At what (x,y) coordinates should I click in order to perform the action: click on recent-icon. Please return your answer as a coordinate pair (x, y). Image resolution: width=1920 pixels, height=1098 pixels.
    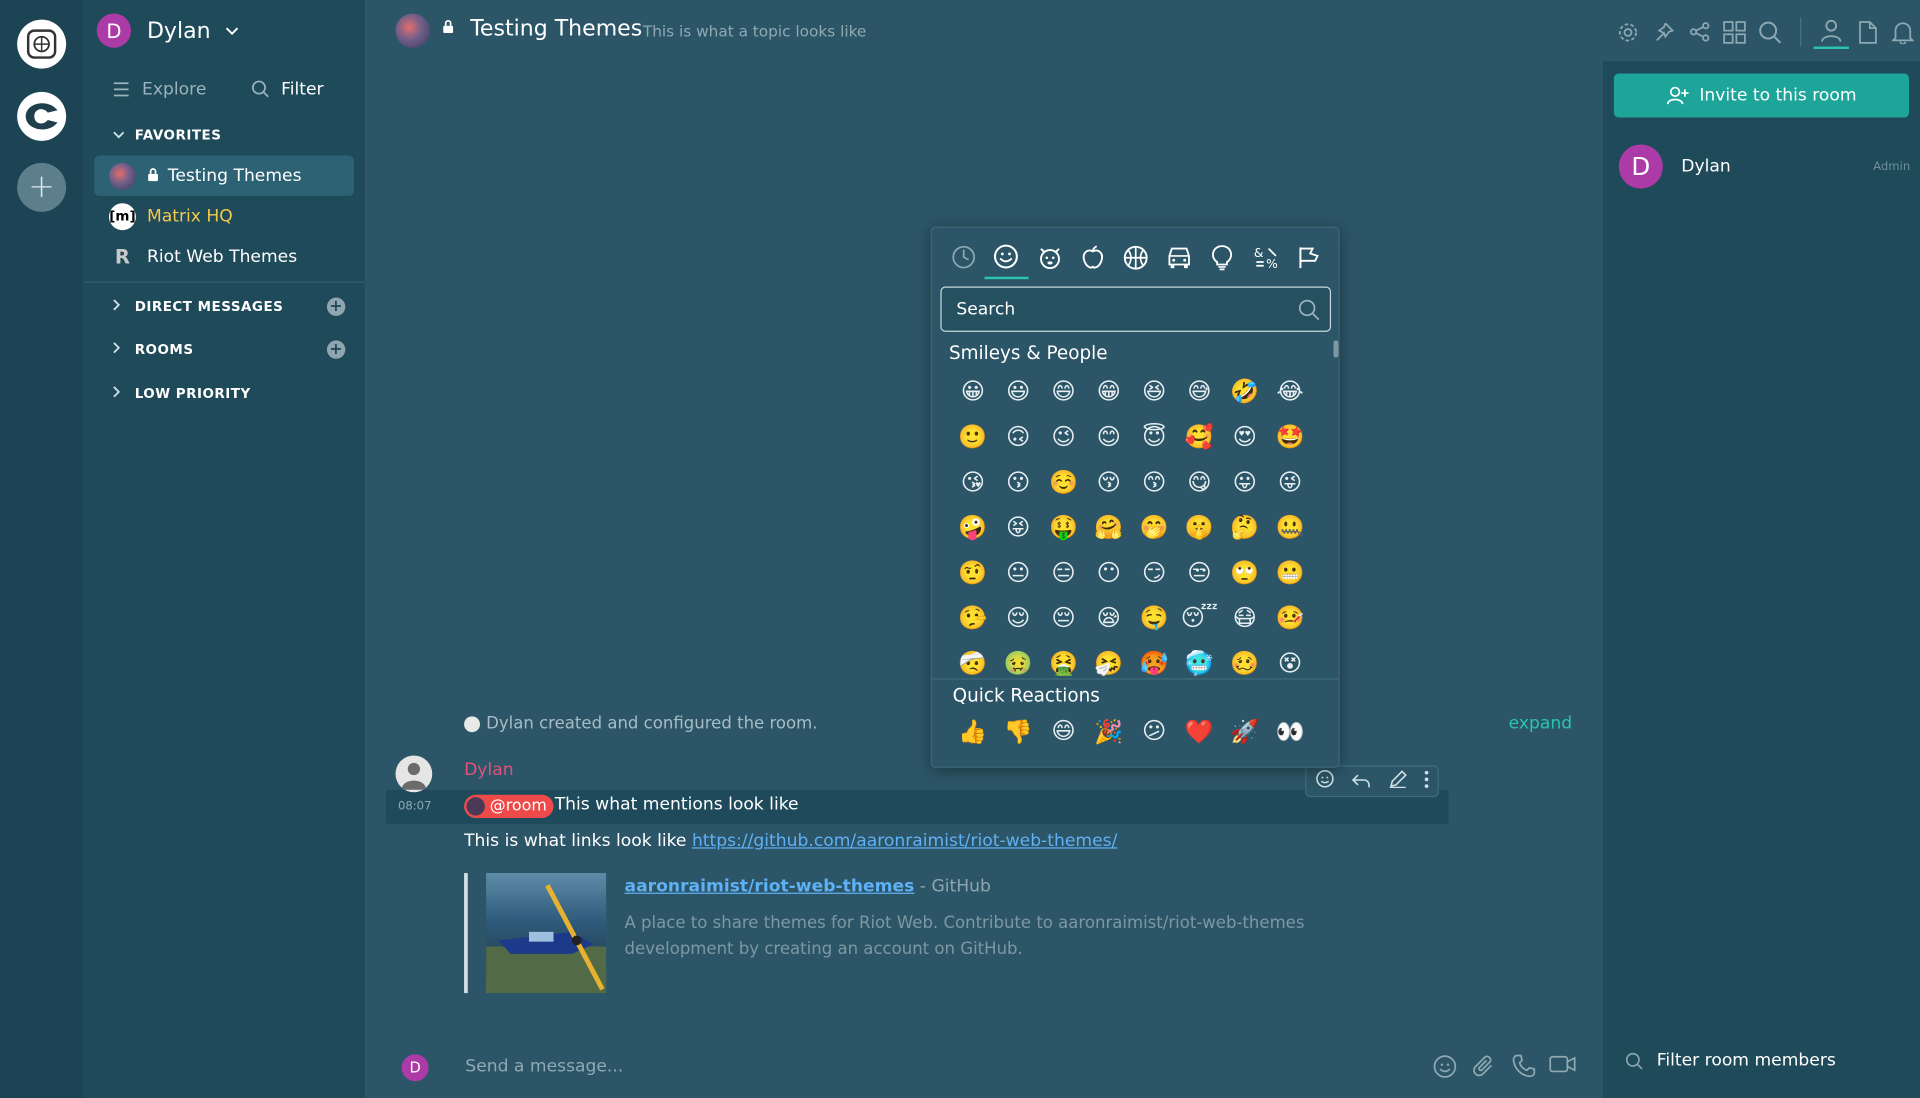
    Looking at the image, I should click on (963, 257).